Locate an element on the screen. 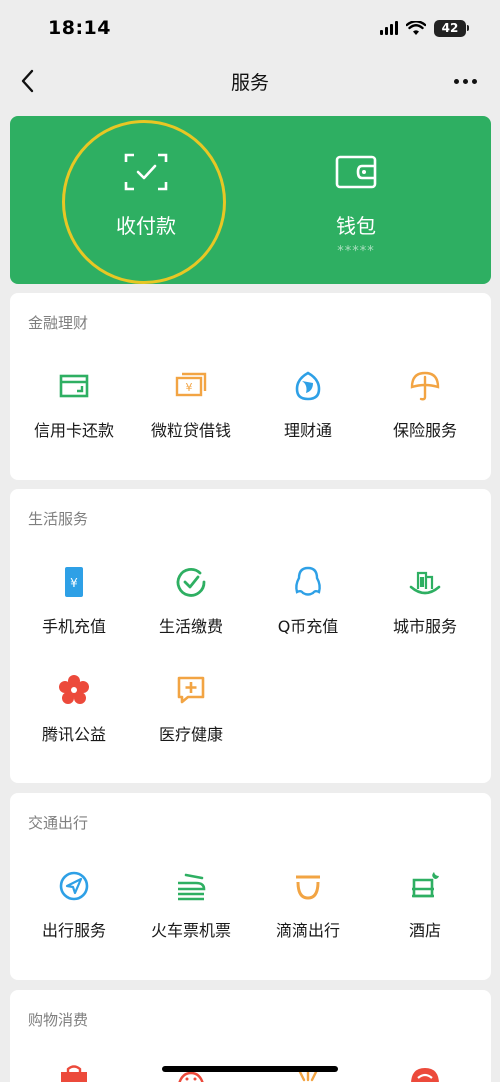 The image size is (500, 1082). wallet-balance-hidden: ***** is located at coordinates (356, 251).